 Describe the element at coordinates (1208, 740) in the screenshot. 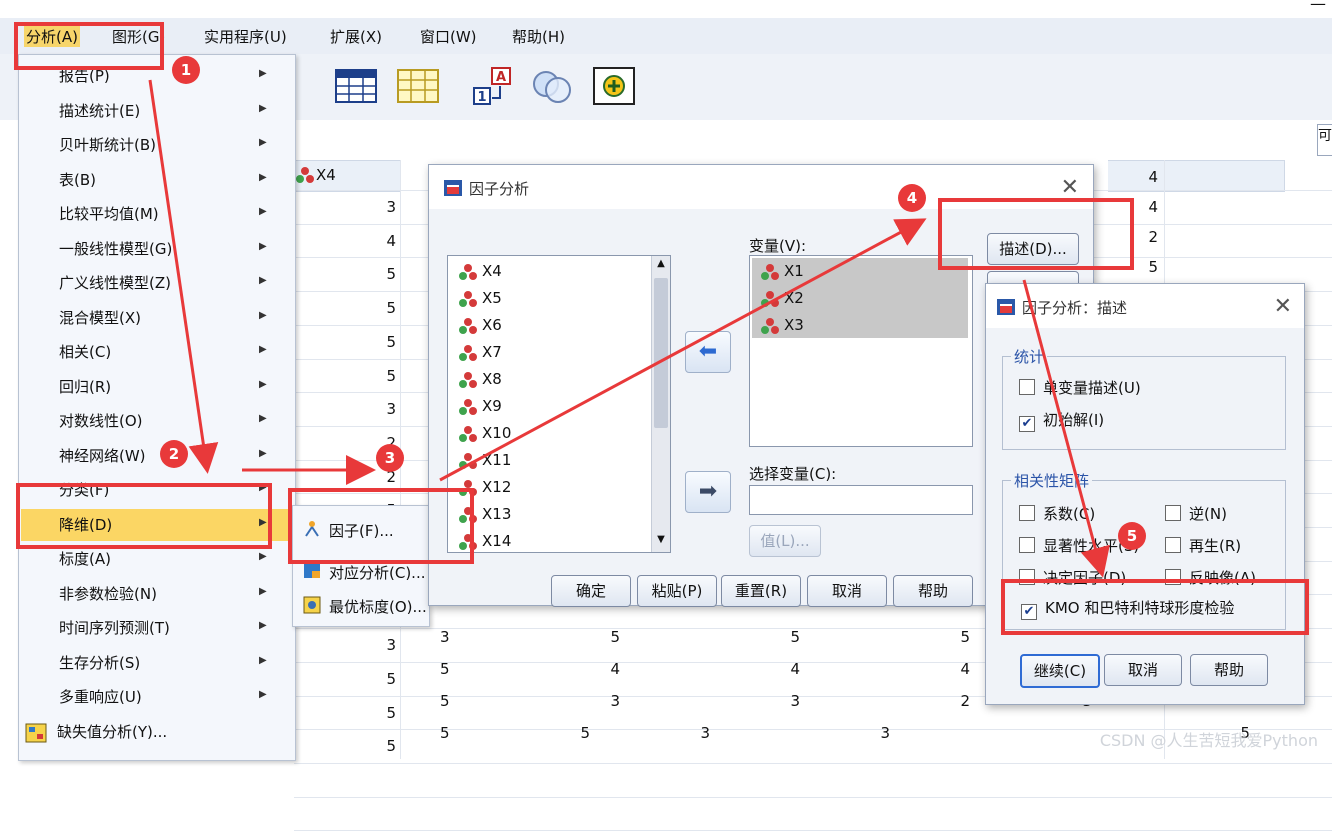

I see `watermark: CSDN @人生苦短我爱Python` at that location.